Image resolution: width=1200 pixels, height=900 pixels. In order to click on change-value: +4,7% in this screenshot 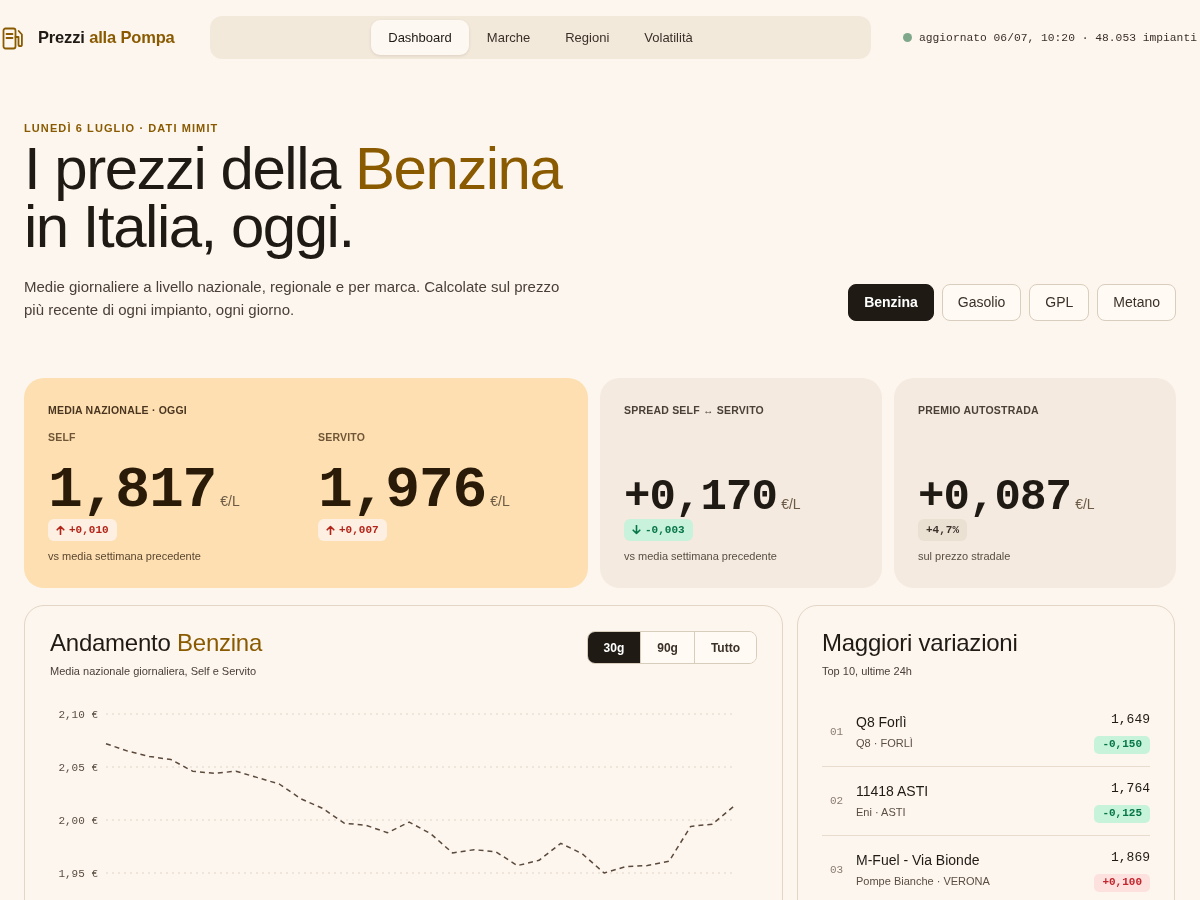, I will do `click(942, 530)`.